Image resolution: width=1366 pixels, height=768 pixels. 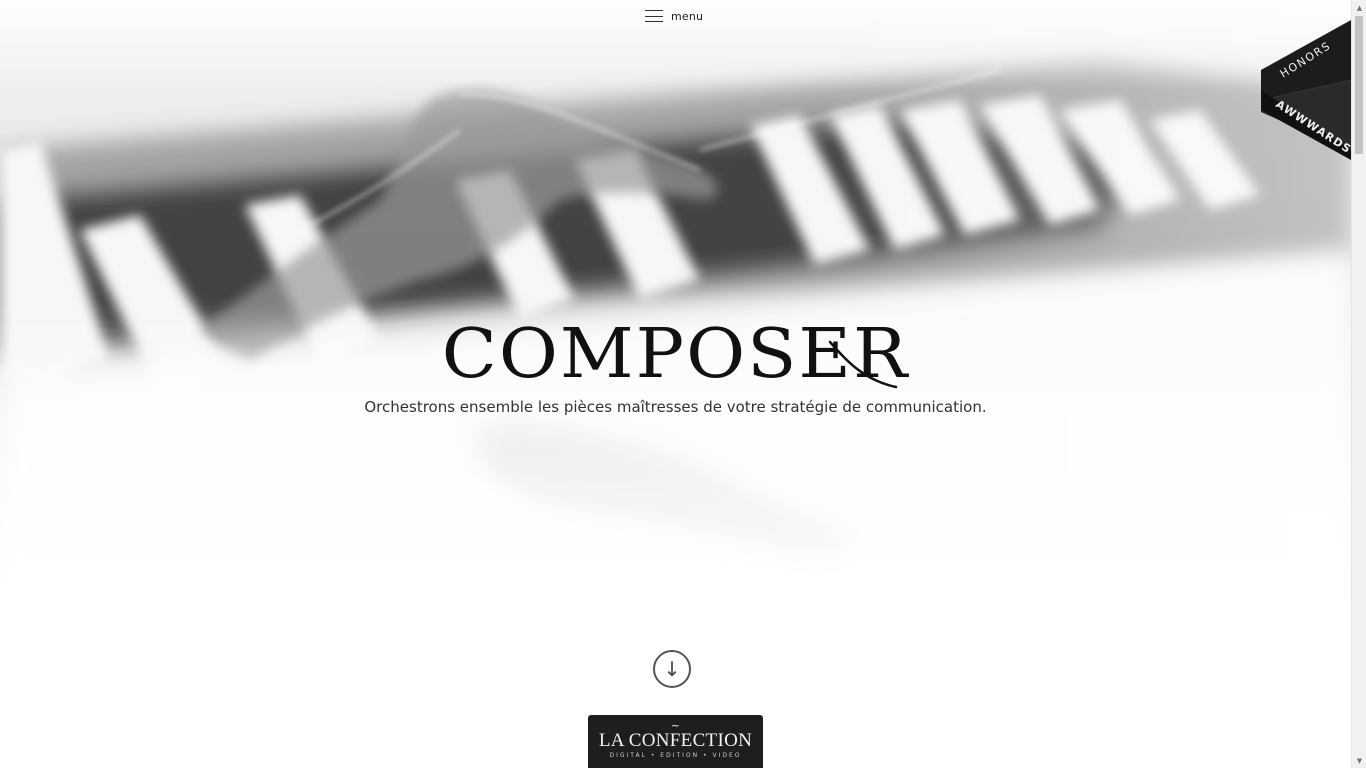 What do you see at coordinates (687, 16) in the screenshot?
I see `menu-label: menu` at bounding box center [687, 16].